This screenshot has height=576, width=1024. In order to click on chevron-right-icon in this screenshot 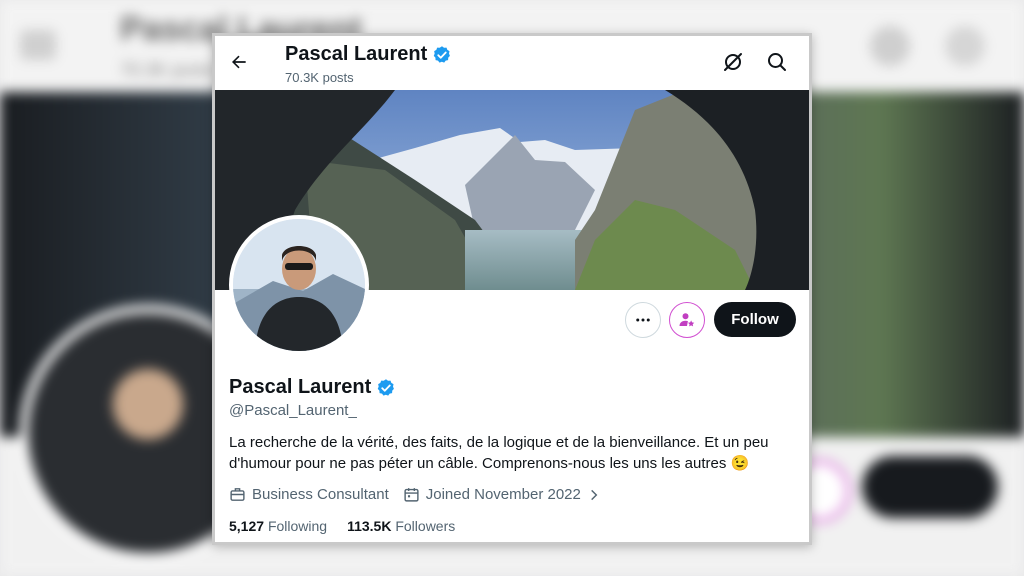, I will do `click(594, 494)`.